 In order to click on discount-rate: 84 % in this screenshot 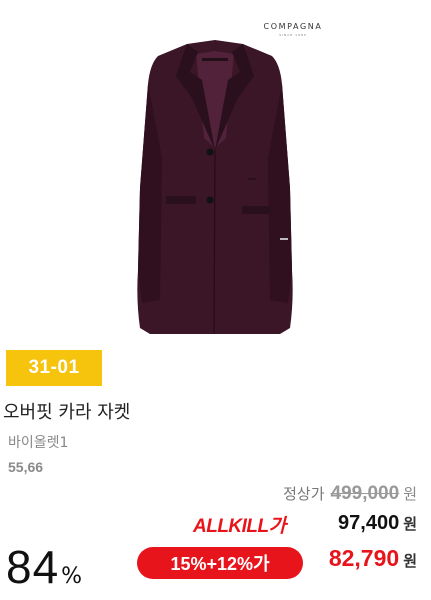, I will do `click(44, 567)`.